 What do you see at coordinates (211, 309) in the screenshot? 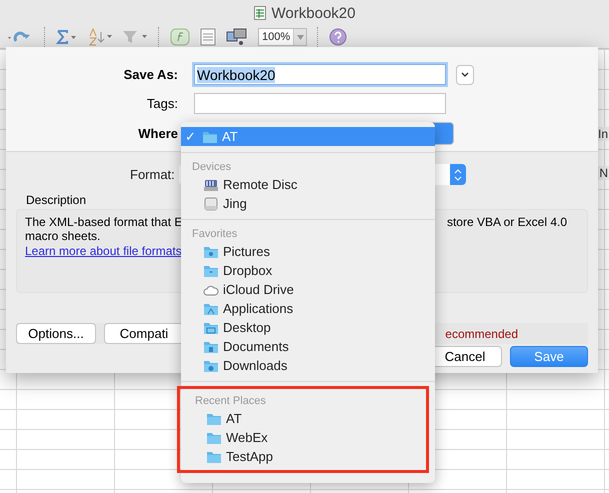
I see `applications-folder-icon` at bounding box center [211, 309].